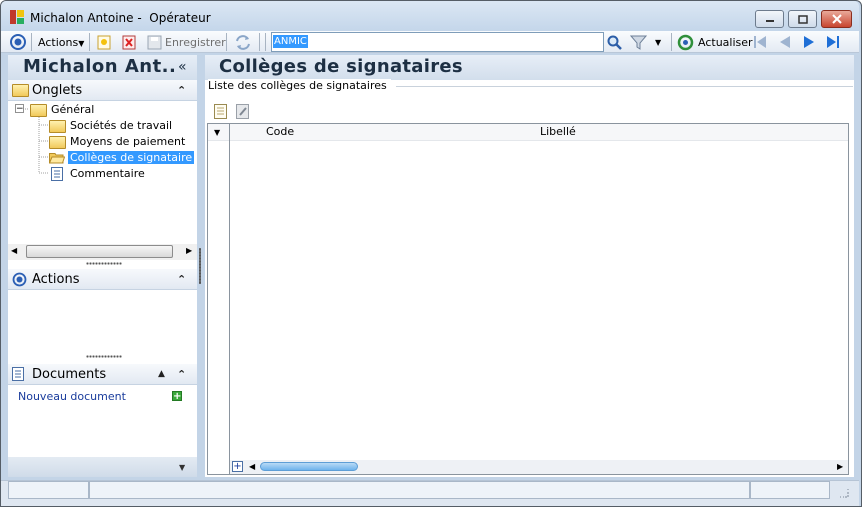  I want to click on new-document-link: Nouveau document, so click(72, 396).